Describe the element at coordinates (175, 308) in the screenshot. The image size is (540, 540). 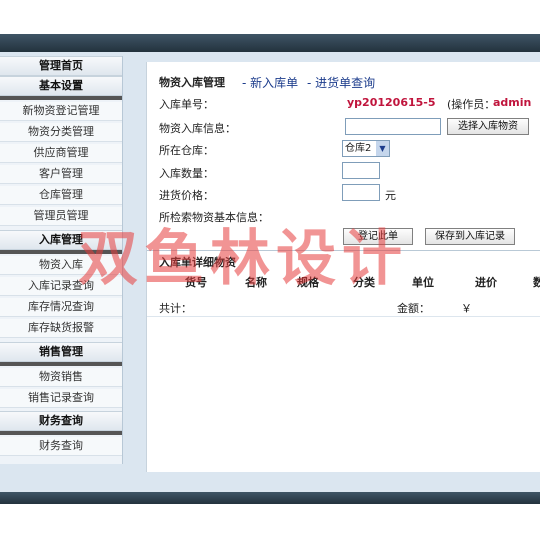
I see `total-label: 共计：` at that location.